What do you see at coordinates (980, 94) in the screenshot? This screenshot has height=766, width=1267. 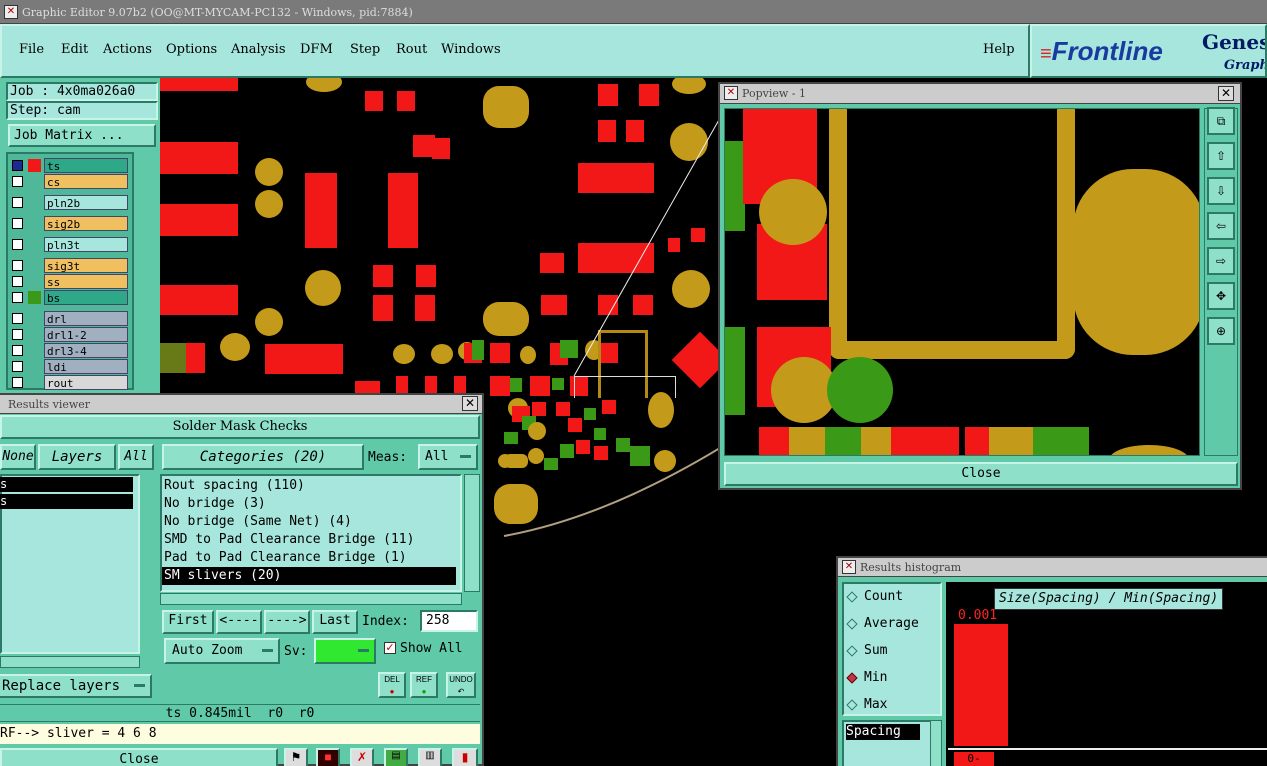 I see `popview-title-bar: ✕ Popview - 1 ✕` at bounding box center [980, 94].